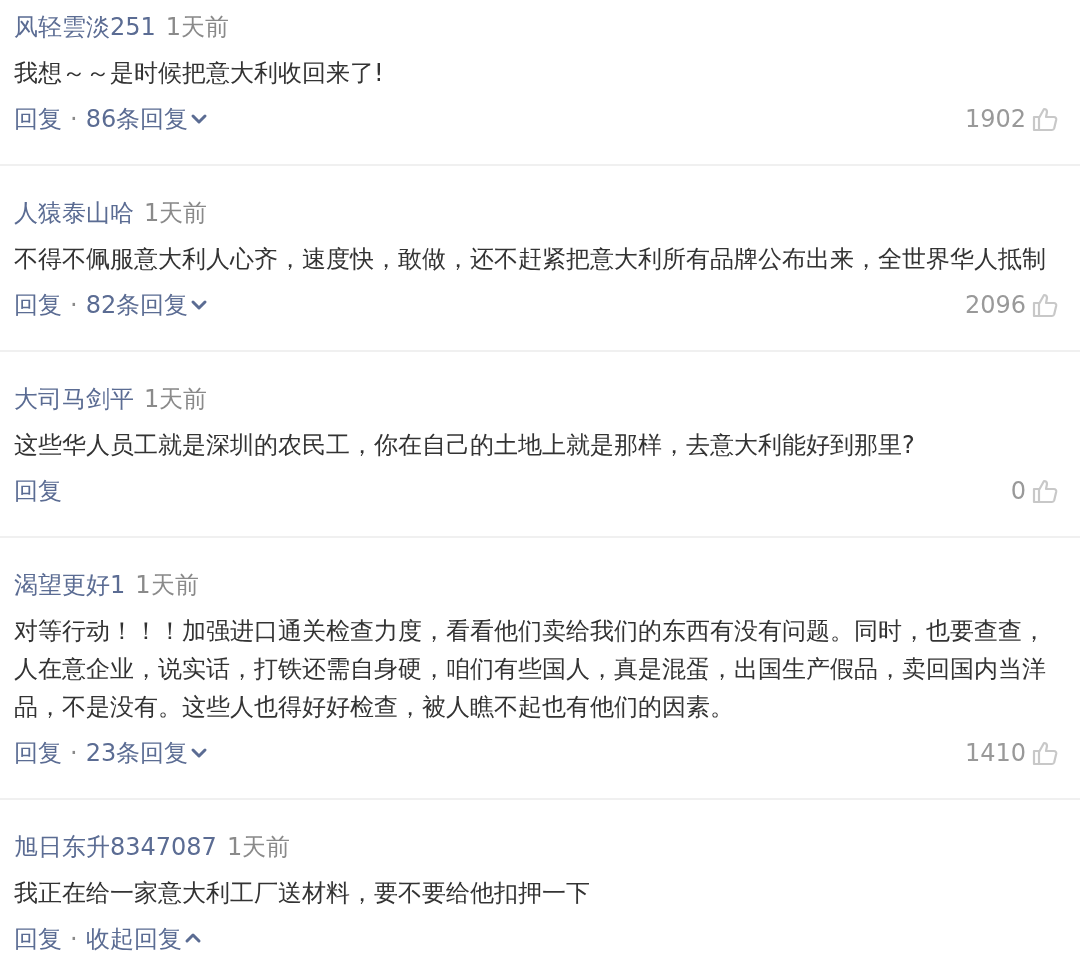 The image size is (1080, 959). Describe the element at coordinates (70, 585) in the screenshot. I see `username: 渴望更好1` at that location.